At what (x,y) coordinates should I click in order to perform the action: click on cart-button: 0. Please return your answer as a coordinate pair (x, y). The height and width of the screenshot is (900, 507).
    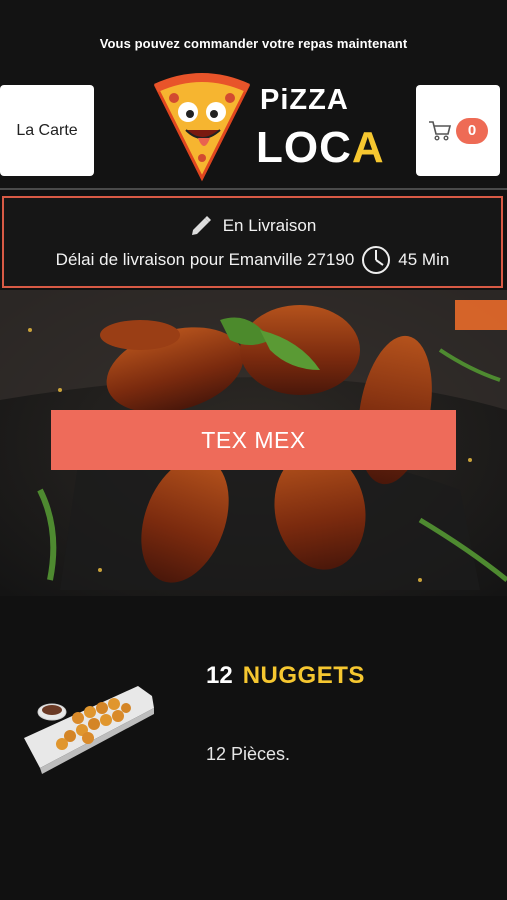
    Looking at the image, I should click on (458, 130).